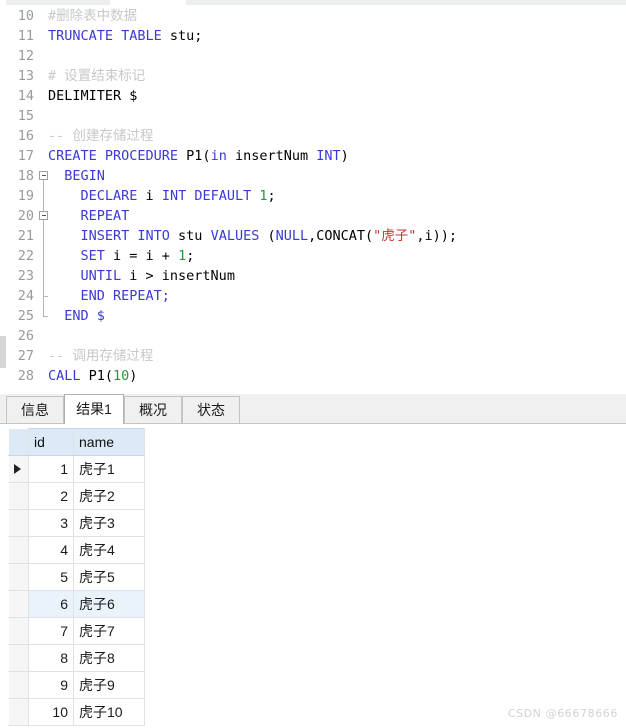 The image size is (626, 728). I want to click on cell-name: 虎子10, so click(109, 712).